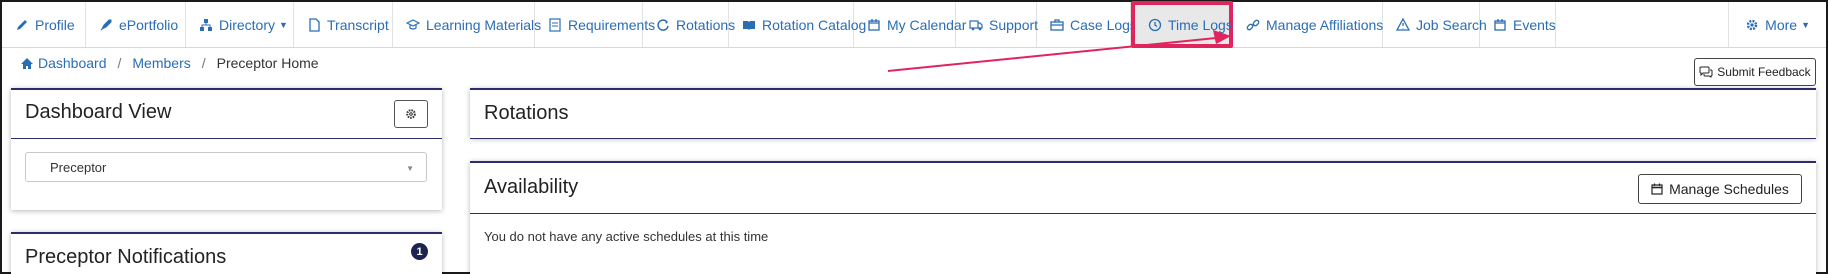  I want to click on dashboard-settings-button, so click(411, 114).